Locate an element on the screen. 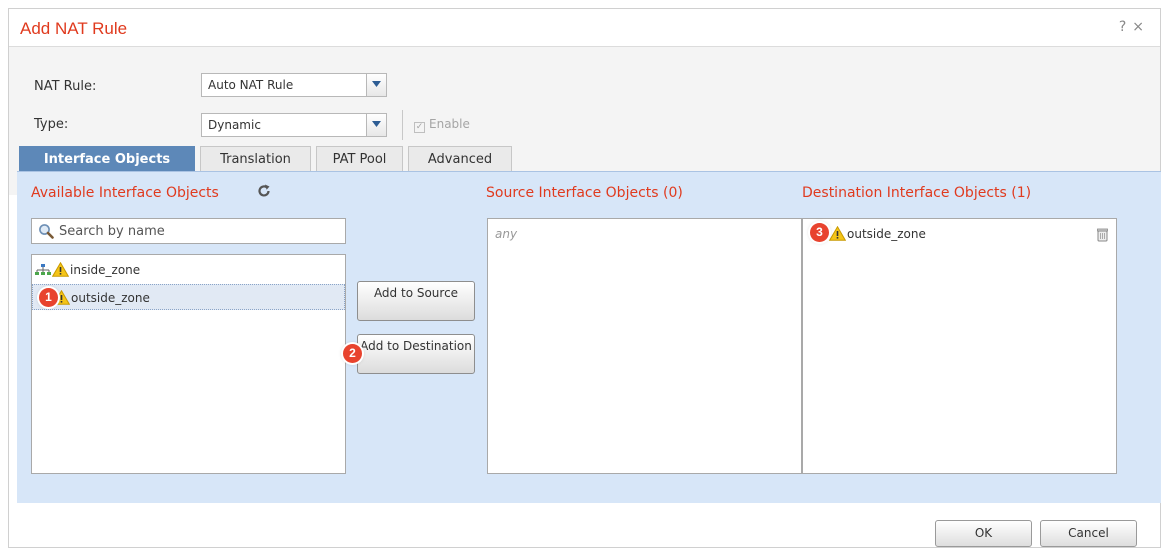 The image size is (1161, 548). type-label: Type: is located at coordinates (51, 124).